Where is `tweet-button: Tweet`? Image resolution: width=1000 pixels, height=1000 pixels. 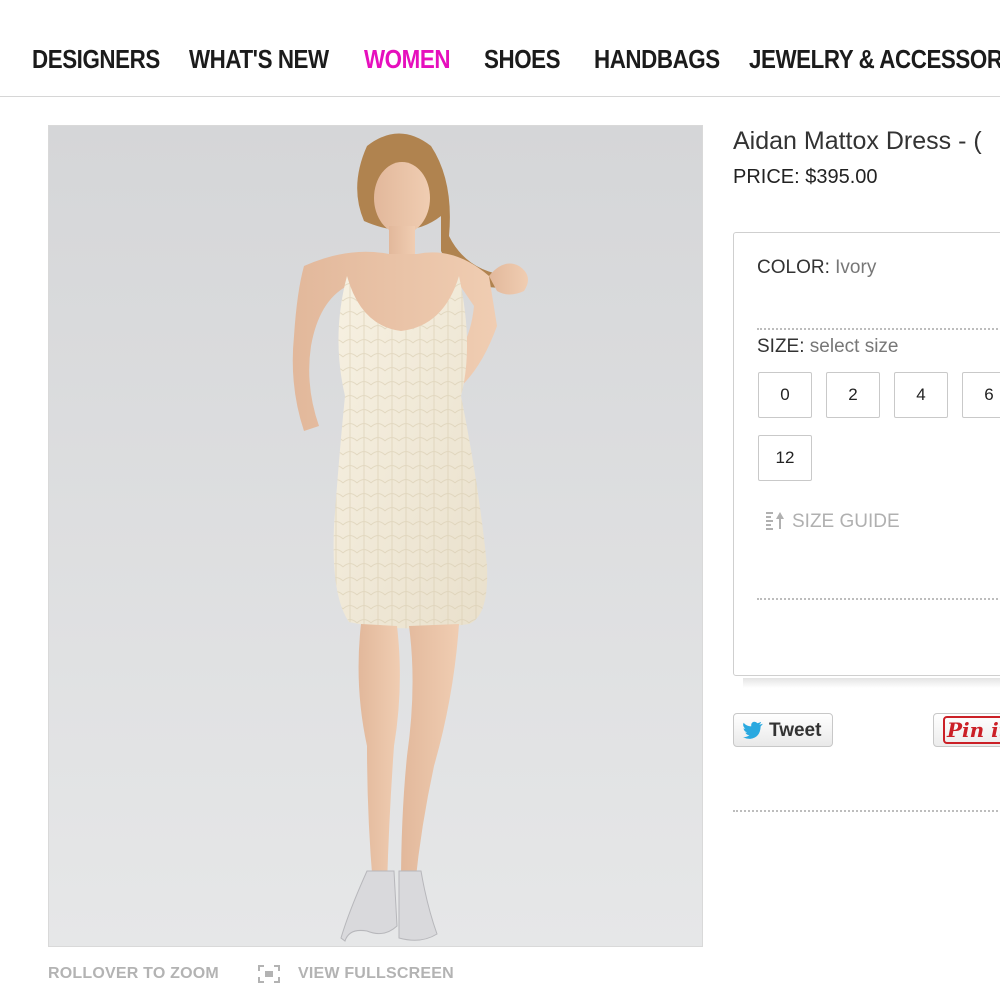 tweet-button: Tweet is located at coordinates (783, 730).